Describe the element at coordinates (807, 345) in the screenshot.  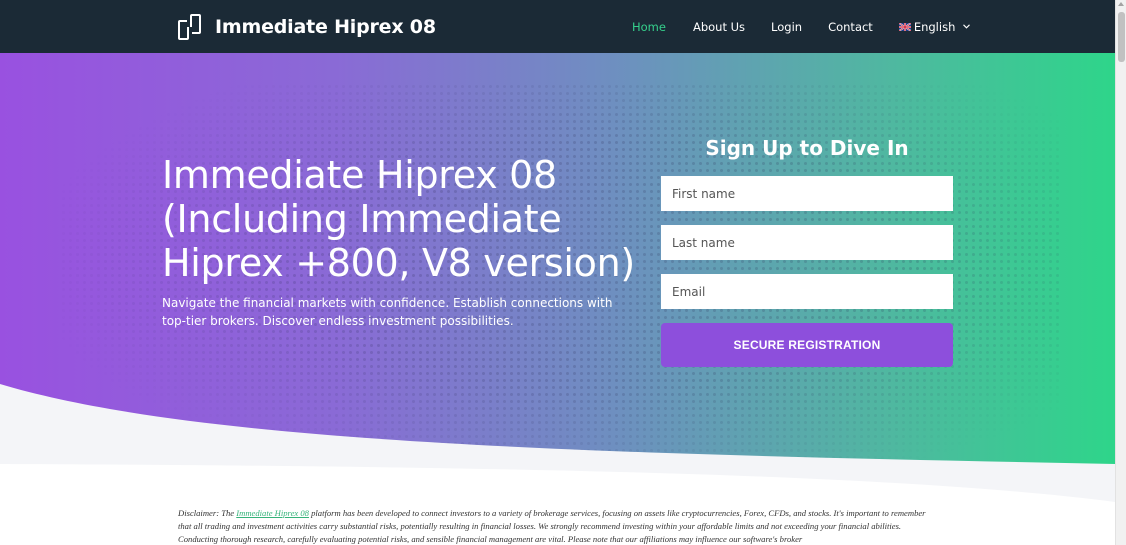
I see `secure-registration-button: SECURE REGISTRATION` at that location.